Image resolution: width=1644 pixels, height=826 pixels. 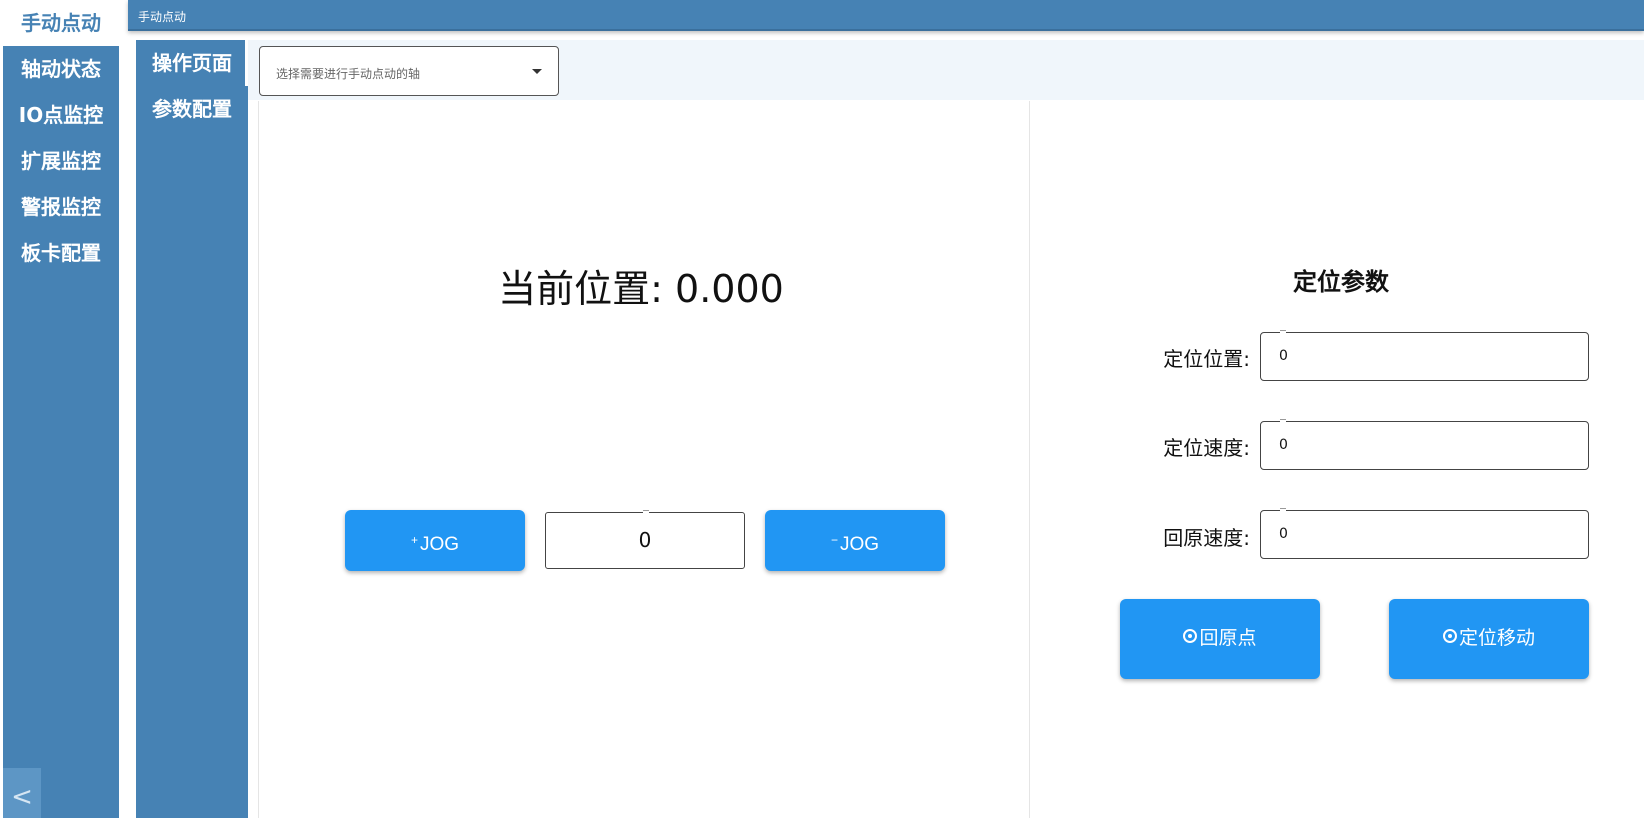 I want to click on axis-select: 选择需要进行手动点动的轴, so click(x=409, y=71).